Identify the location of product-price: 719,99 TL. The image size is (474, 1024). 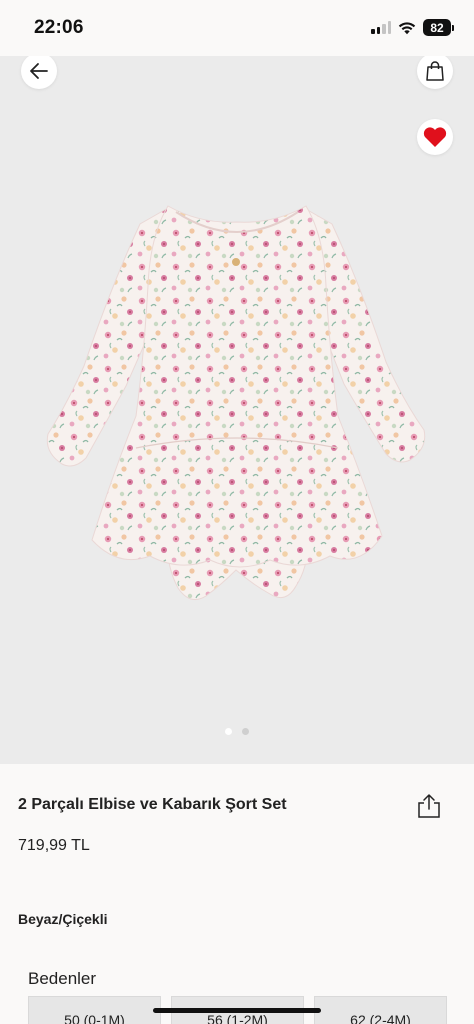
(54, 845).